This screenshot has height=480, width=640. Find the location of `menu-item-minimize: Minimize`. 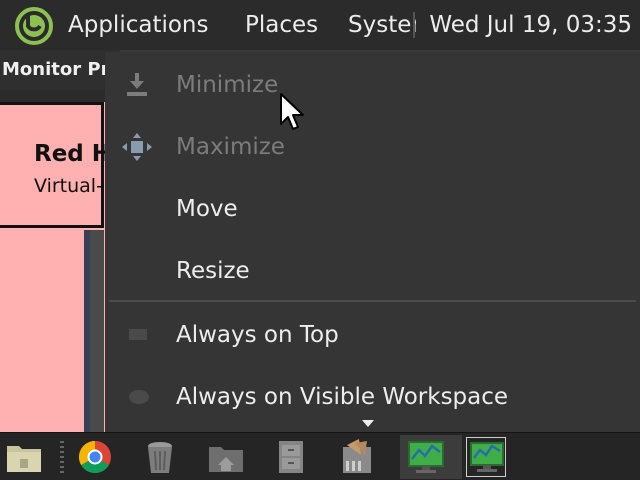

menu-item-minimize: Minimize is located at coordinates (372, 85).